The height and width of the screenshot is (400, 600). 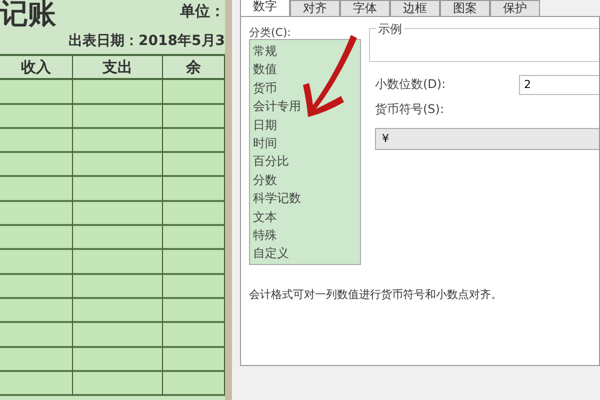 I want to click on sample-label: 示例, so click(x=390, y=29).